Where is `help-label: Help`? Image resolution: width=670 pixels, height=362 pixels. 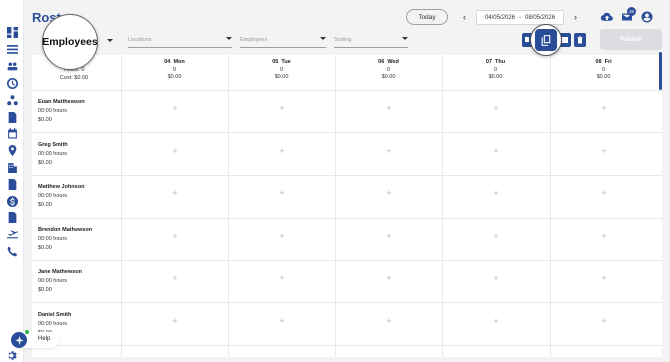
help-label: Help is located at coordinates (44, 339).